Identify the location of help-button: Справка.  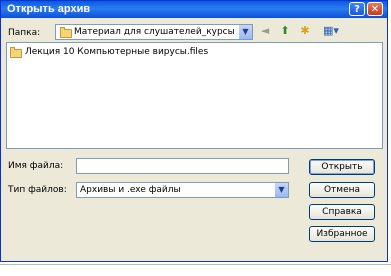
(342, 212).